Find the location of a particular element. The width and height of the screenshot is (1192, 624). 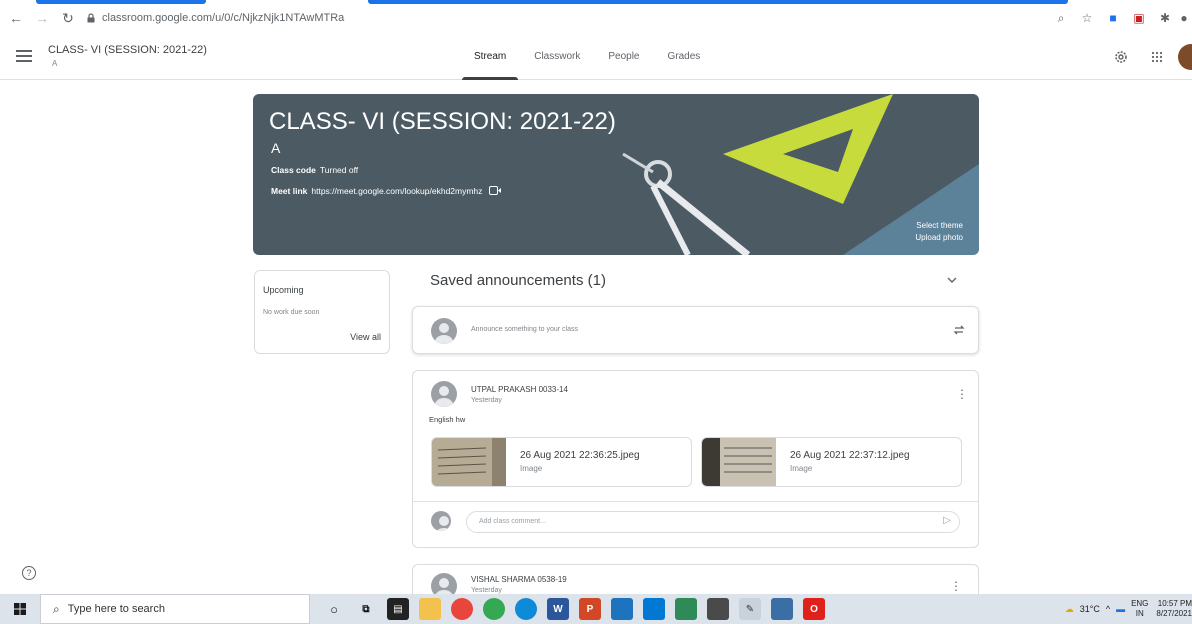

clock-time: 10:57 PM is located at coordinates (1174, 603).